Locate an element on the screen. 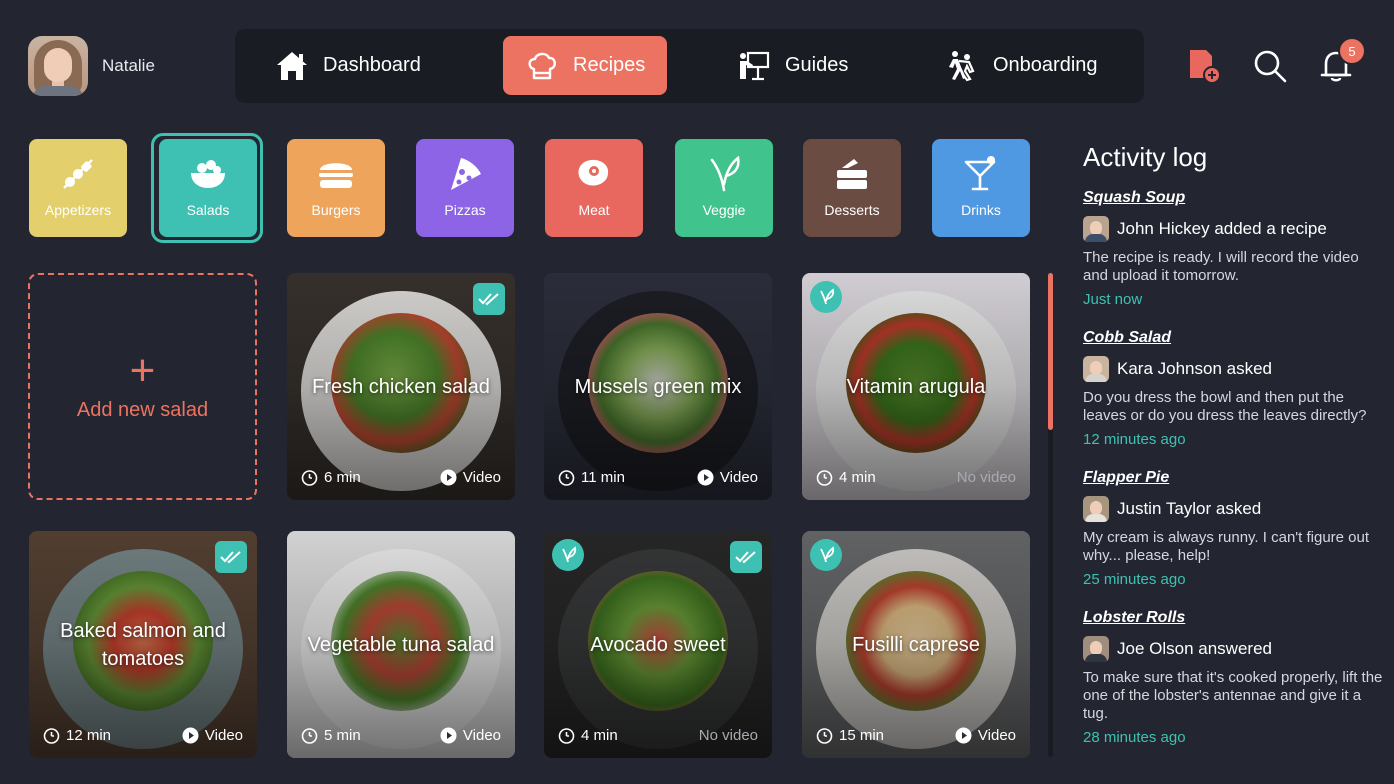 Image resolution: width=1394 pixels, height=784 pixels. recipe-title: Vitamin arugula is located at coordinates (916, 386).